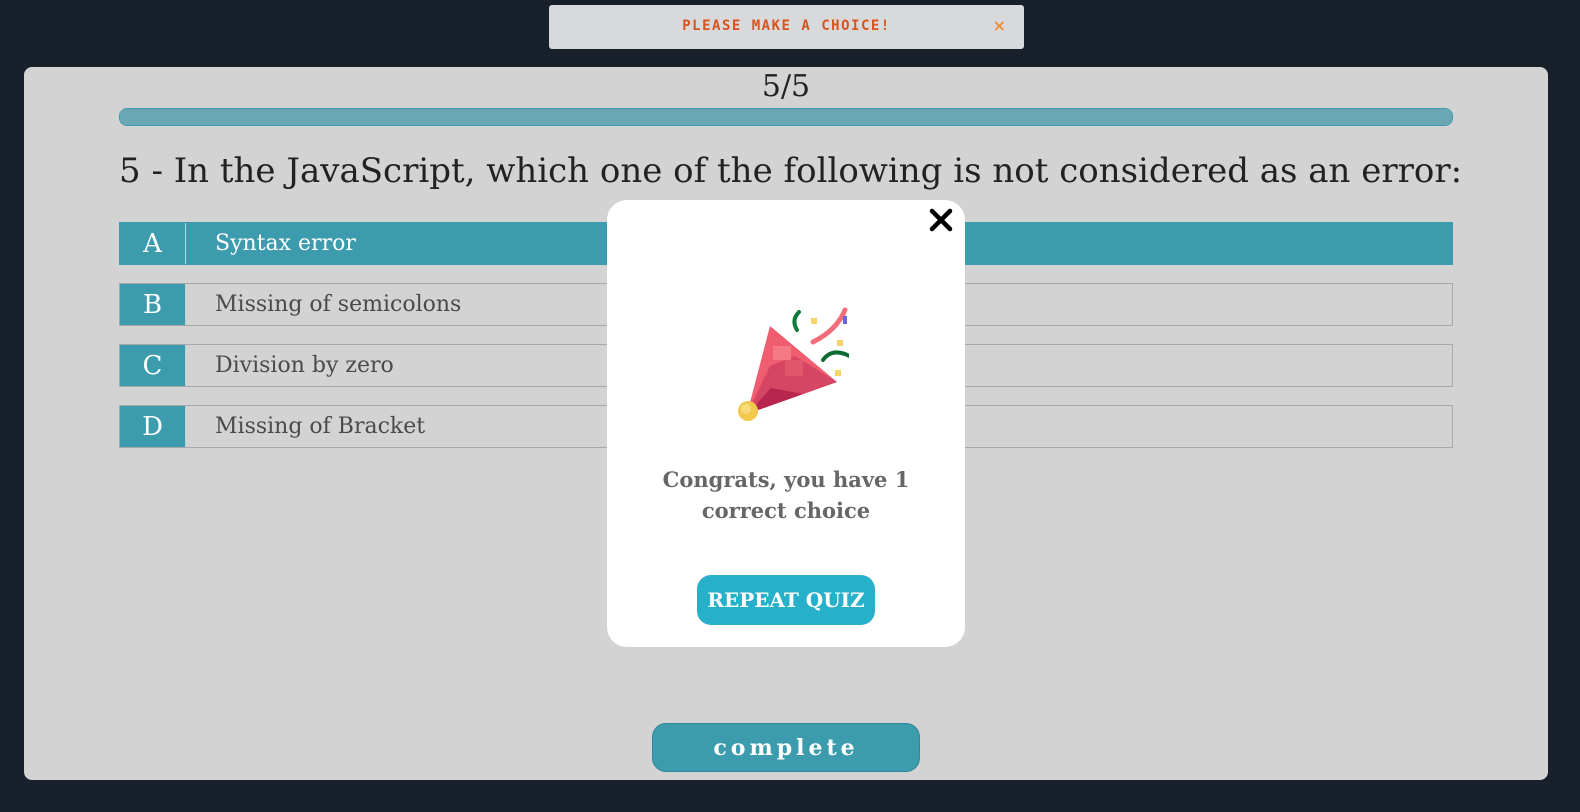  I want to click on progress-bar, so click(786, 117).